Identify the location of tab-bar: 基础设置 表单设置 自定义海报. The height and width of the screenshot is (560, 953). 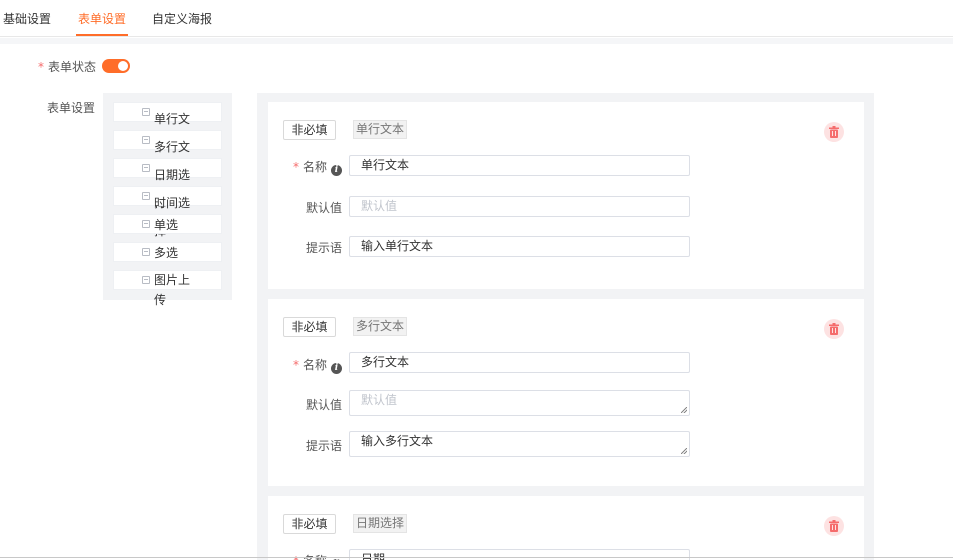
(476, 18).